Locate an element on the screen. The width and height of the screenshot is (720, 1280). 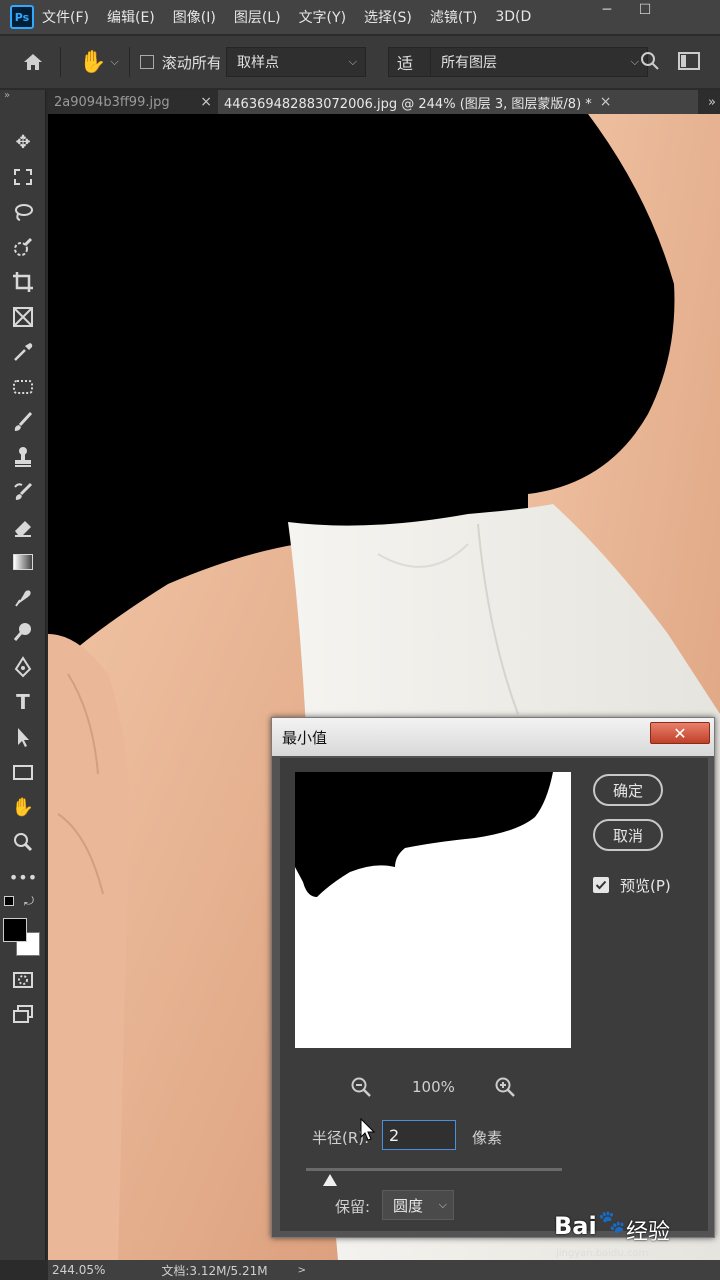
menu-layer: 图层(L) is located at coordinates (257, 17).